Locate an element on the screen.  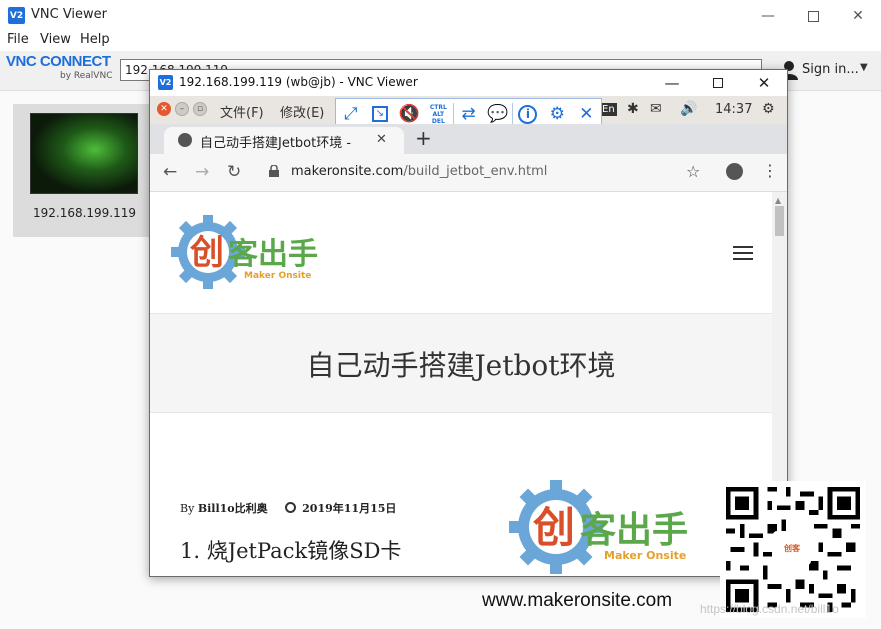
hamburger-menu-icon is located at coordinates (743, 253).